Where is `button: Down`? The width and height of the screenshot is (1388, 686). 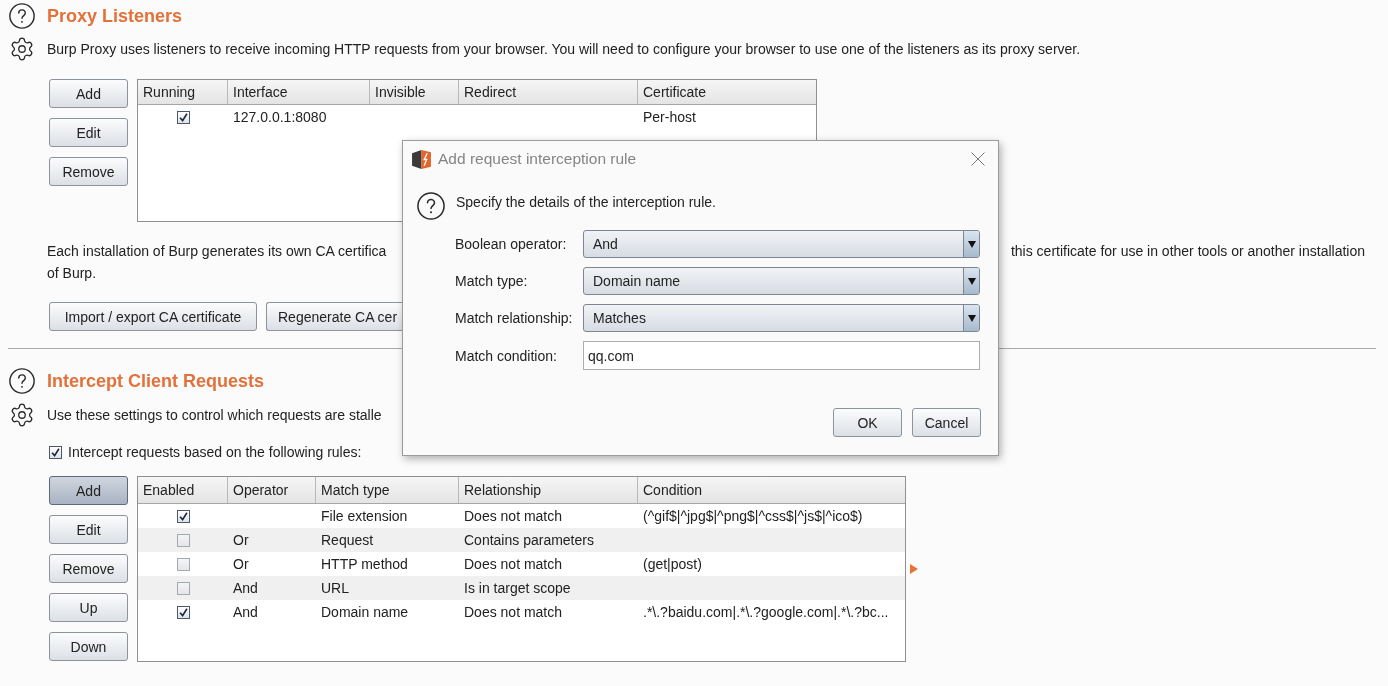 button: Down is located at coordinates (88, 646).